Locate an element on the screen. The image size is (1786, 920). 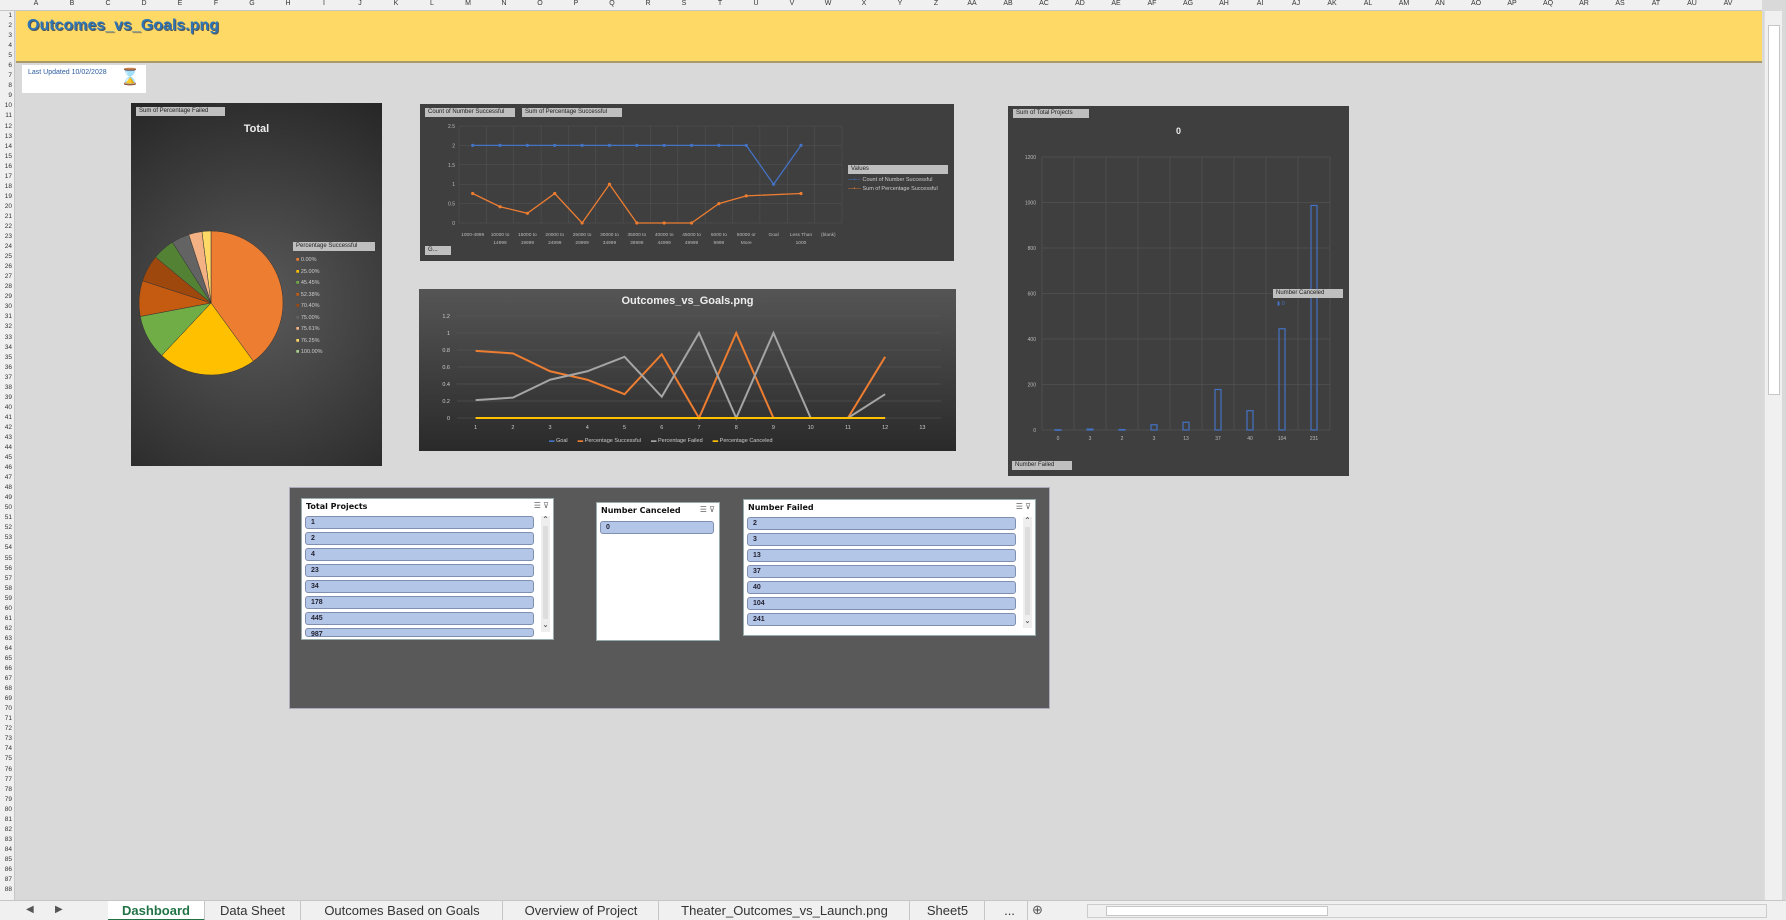
row-header: 35 is located at coordinates (7, 358).